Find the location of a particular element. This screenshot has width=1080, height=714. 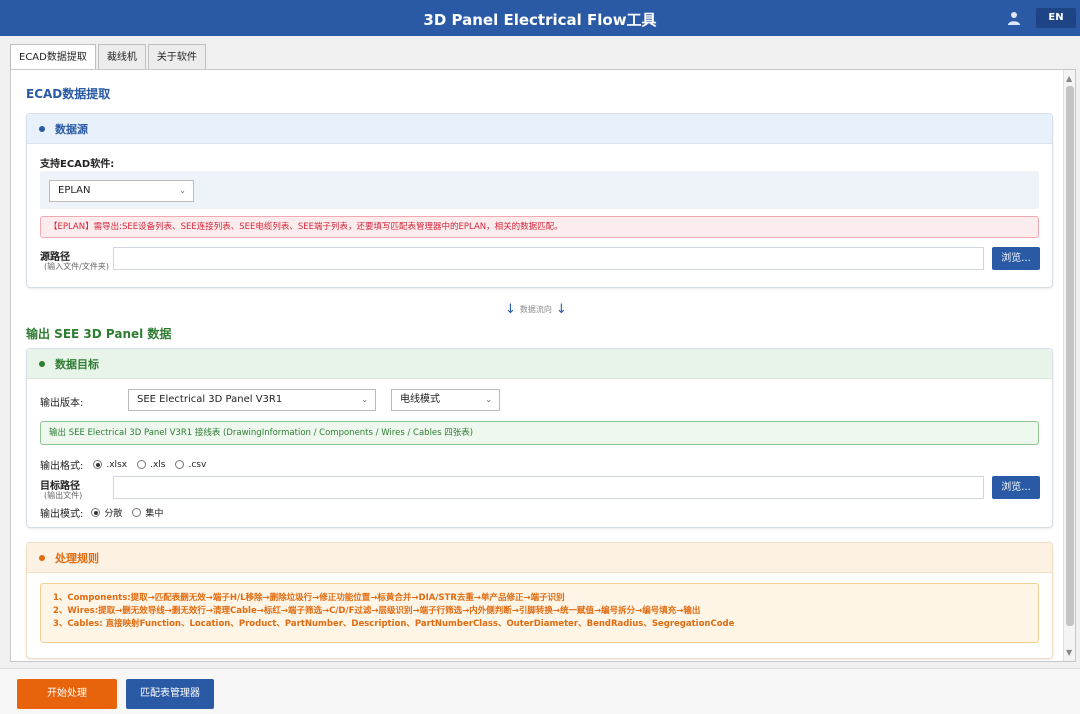

format-option-xls: .xls is located at coordinates (151, 465).